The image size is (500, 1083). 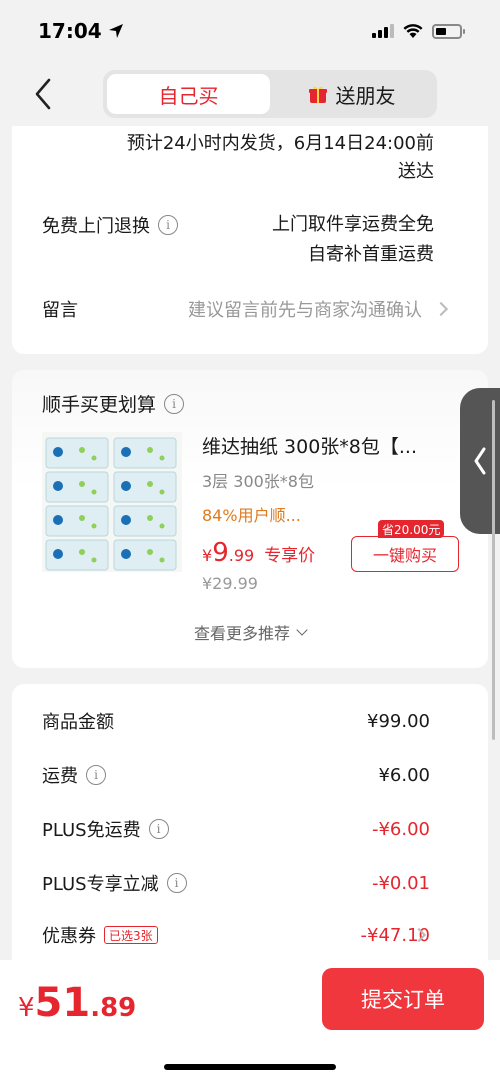 I want to click on order-total: ¥ 51 .89, so click(x=77, y=1003).